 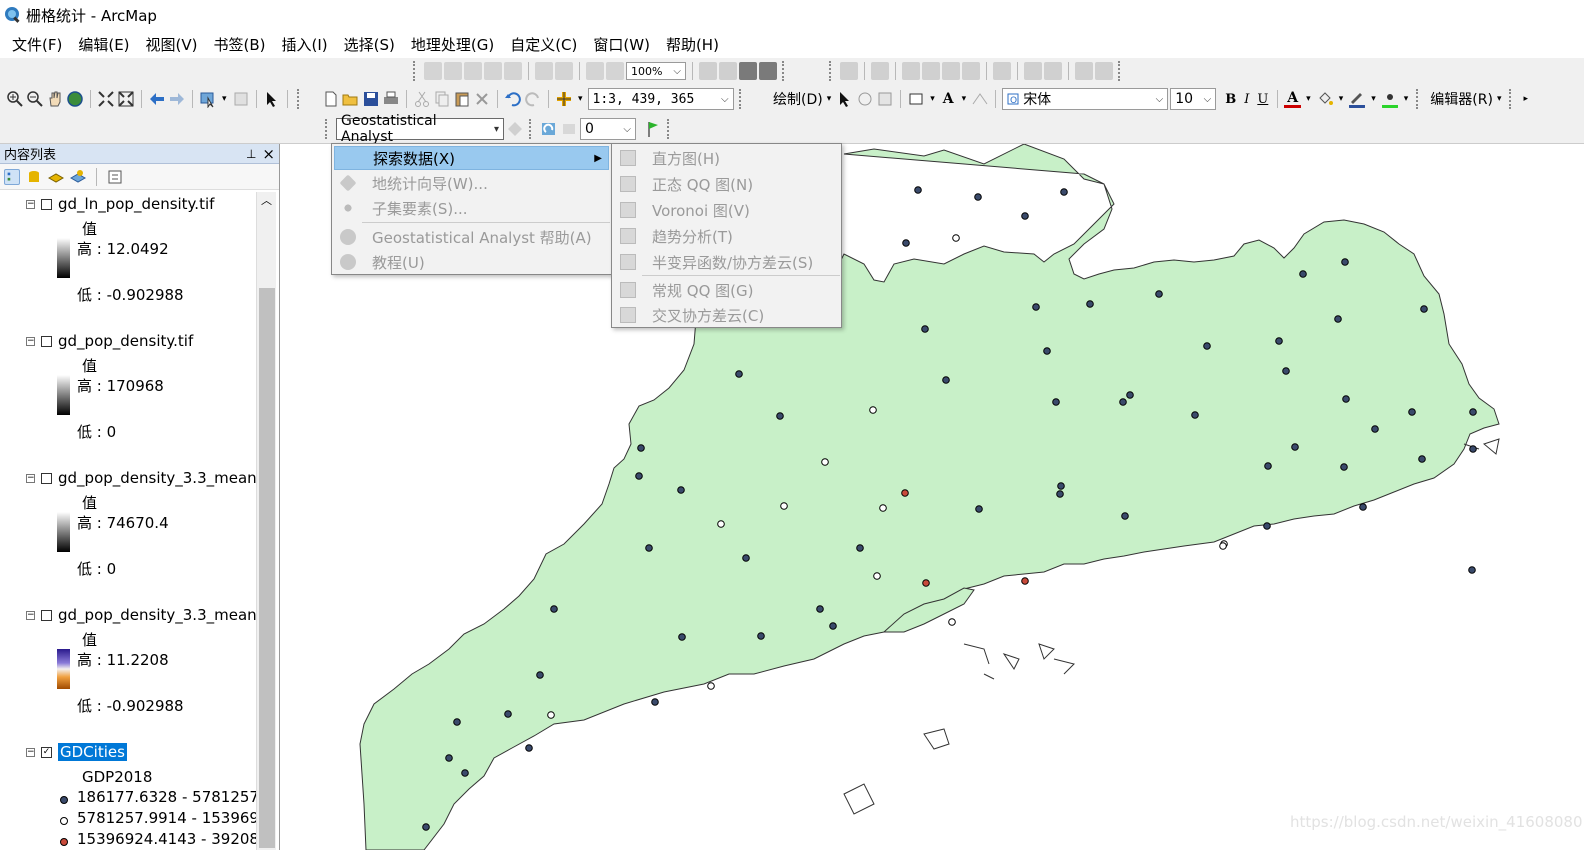 What do you see at coordinates (473, 71) in the screenshot?
I see `layout-pan-icon` at bounding box center [473, 71].